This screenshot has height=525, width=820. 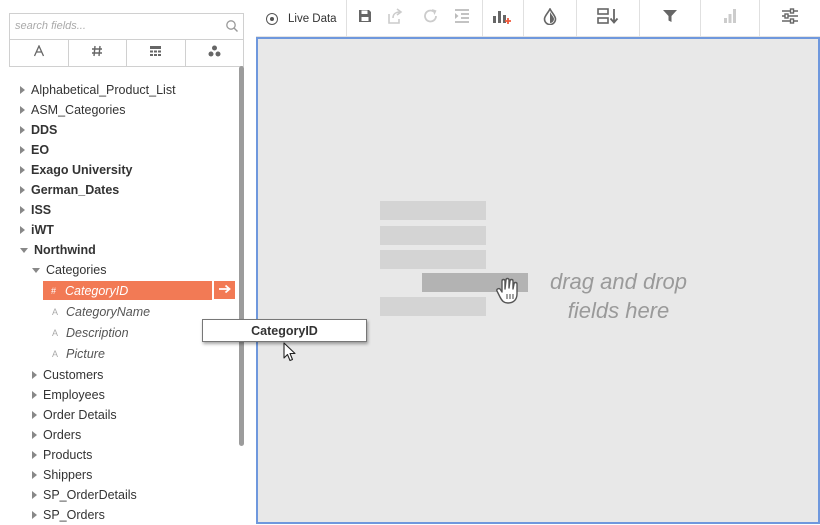 I want to click on tree-item-label: German_Dates, so click(x=75, y=190).